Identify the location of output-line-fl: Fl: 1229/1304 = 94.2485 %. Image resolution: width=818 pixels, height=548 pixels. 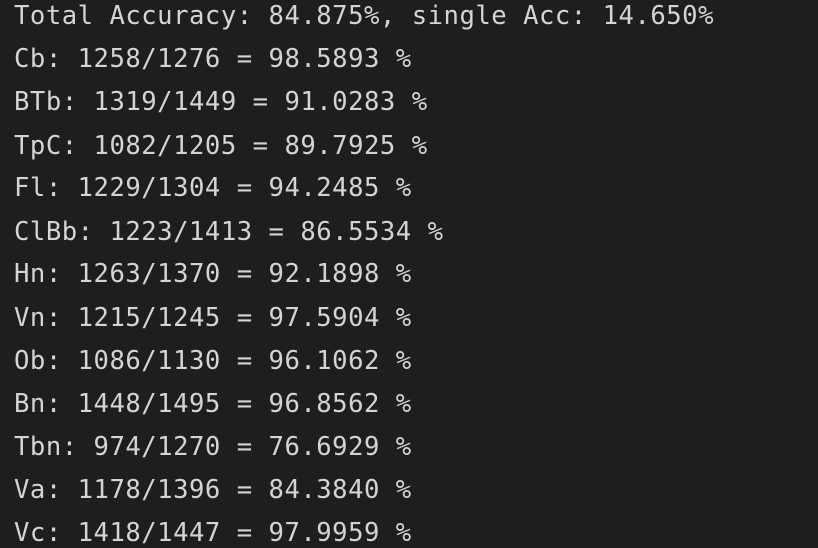
(213, 188).